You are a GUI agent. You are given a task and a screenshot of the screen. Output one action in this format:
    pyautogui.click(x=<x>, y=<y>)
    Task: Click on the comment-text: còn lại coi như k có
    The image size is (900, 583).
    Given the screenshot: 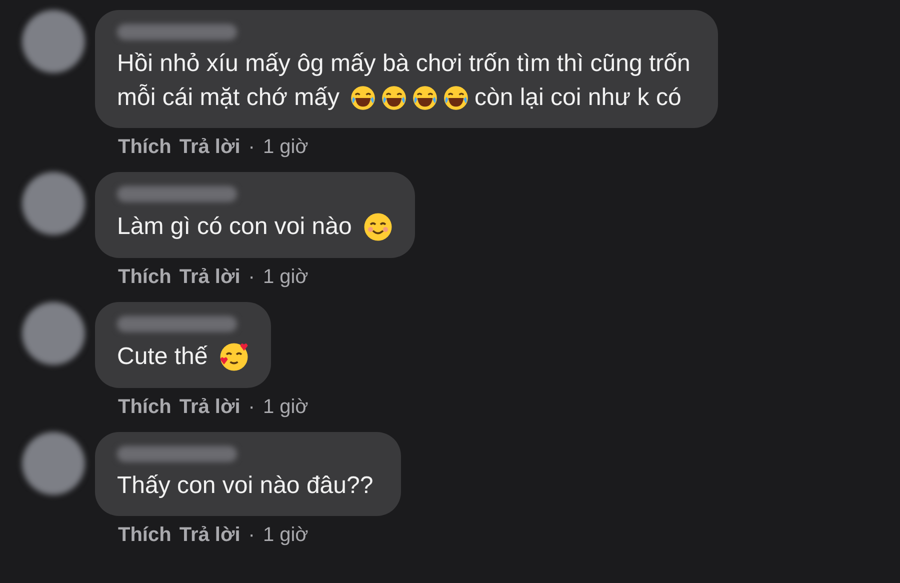 What is the action you would take?
    pyautogui.click(x=578, y=98)
    